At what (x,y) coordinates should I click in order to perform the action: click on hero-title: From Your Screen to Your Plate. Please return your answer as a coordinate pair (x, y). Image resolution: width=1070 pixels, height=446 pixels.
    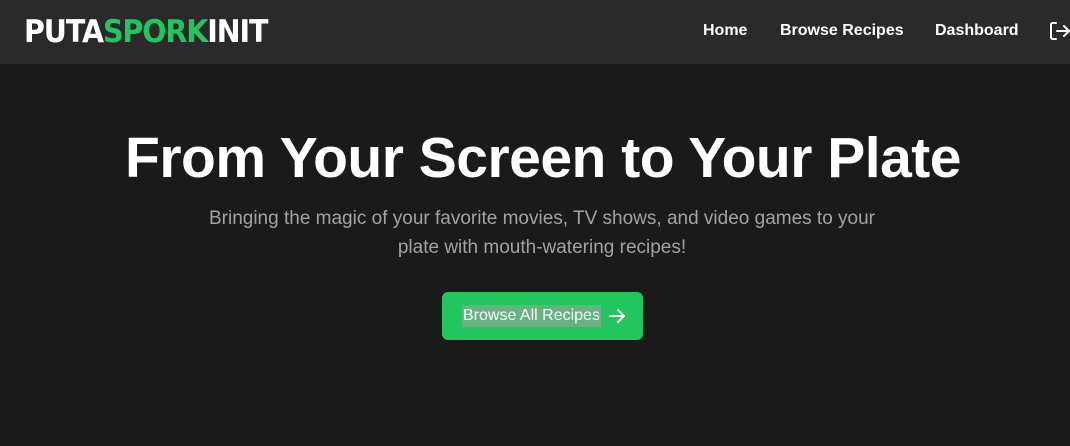
    Looking at the image, I should click on (543, 158).